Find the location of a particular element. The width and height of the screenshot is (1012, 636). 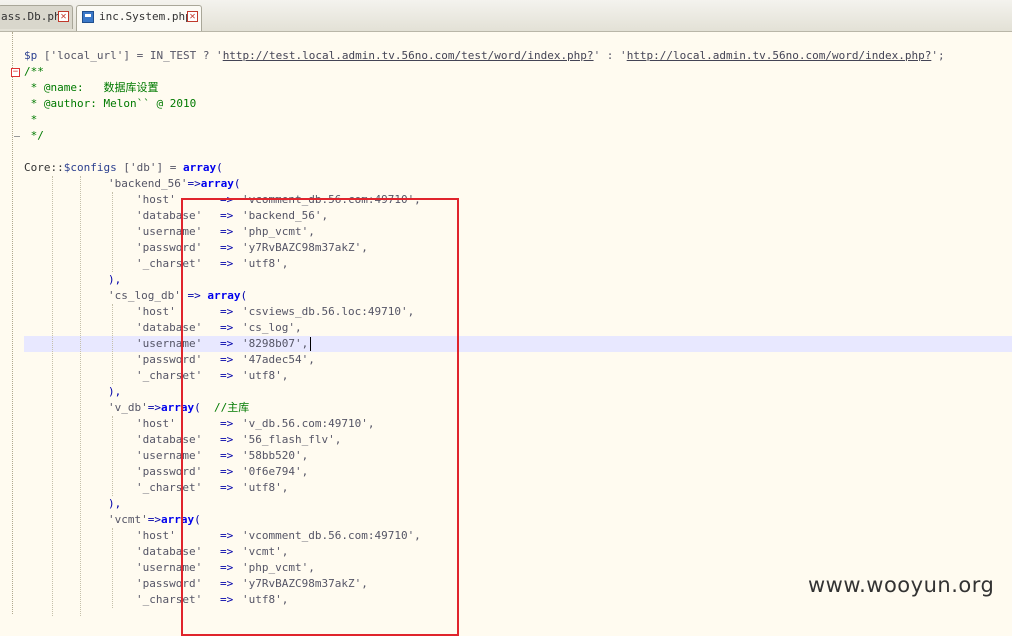

code-line: Core::$configs ['db'] = array( is located at coordinates (518, 168).